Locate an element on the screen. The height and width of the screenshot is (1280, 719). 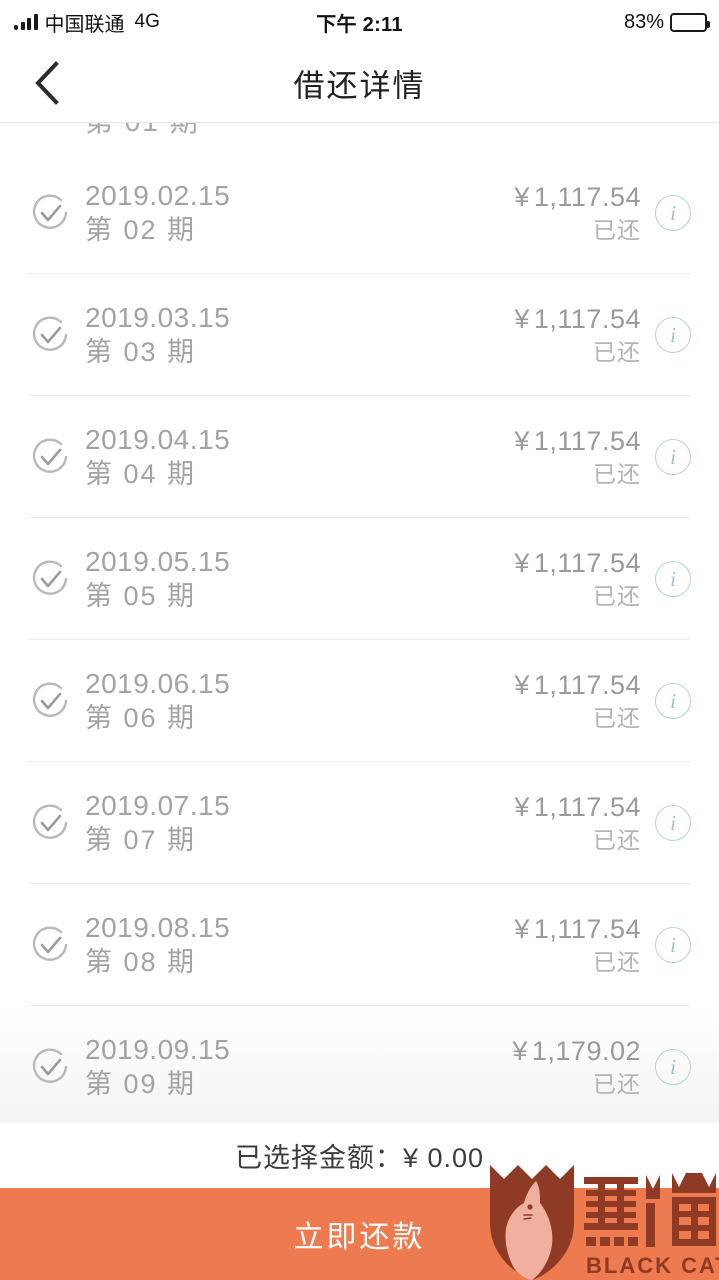
installment-row: 2019.04.15 第 04 期 ¥1,117.54 已还 i is located at coordinates (359, 457).